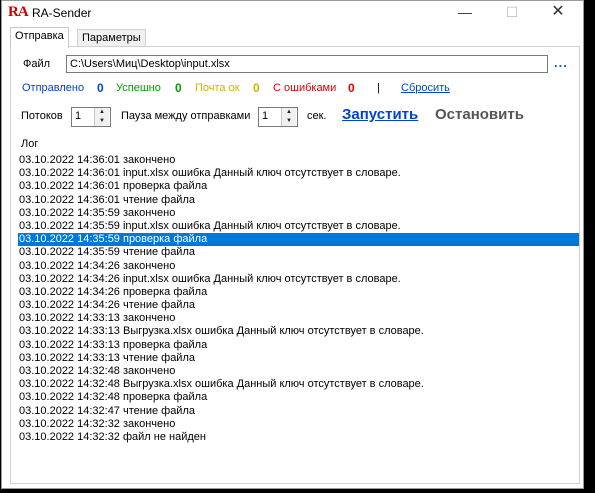 The height and width of the screenshot is (493, 595). I want to click on log-label: Лог, so click(30, 144).